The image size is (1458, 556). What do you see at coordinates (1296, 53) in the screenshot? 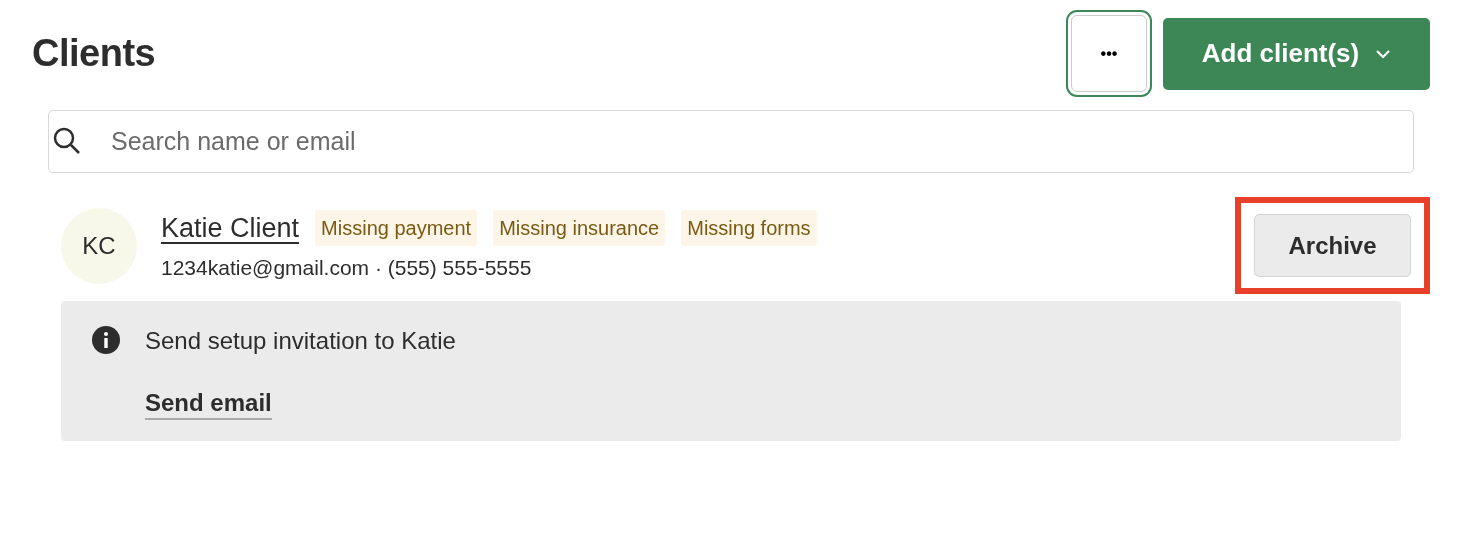
I see `add-client-button: Add client(s)` at bounding box center [1296, 53].